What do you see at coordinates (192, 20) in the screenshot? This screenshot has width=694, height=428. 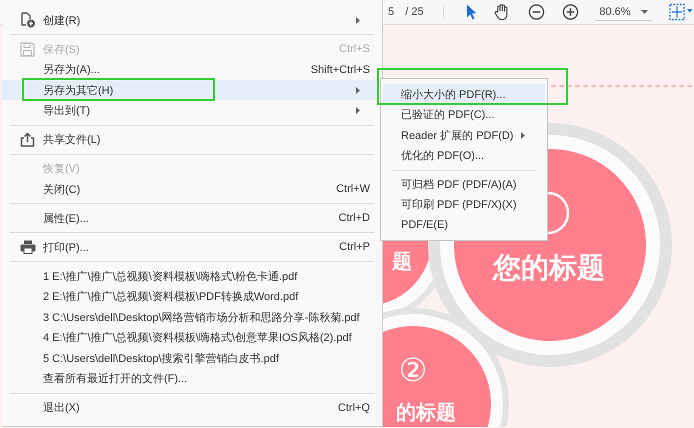 I see `menu-item: 创建(R)` at bounding box center [192, 20].